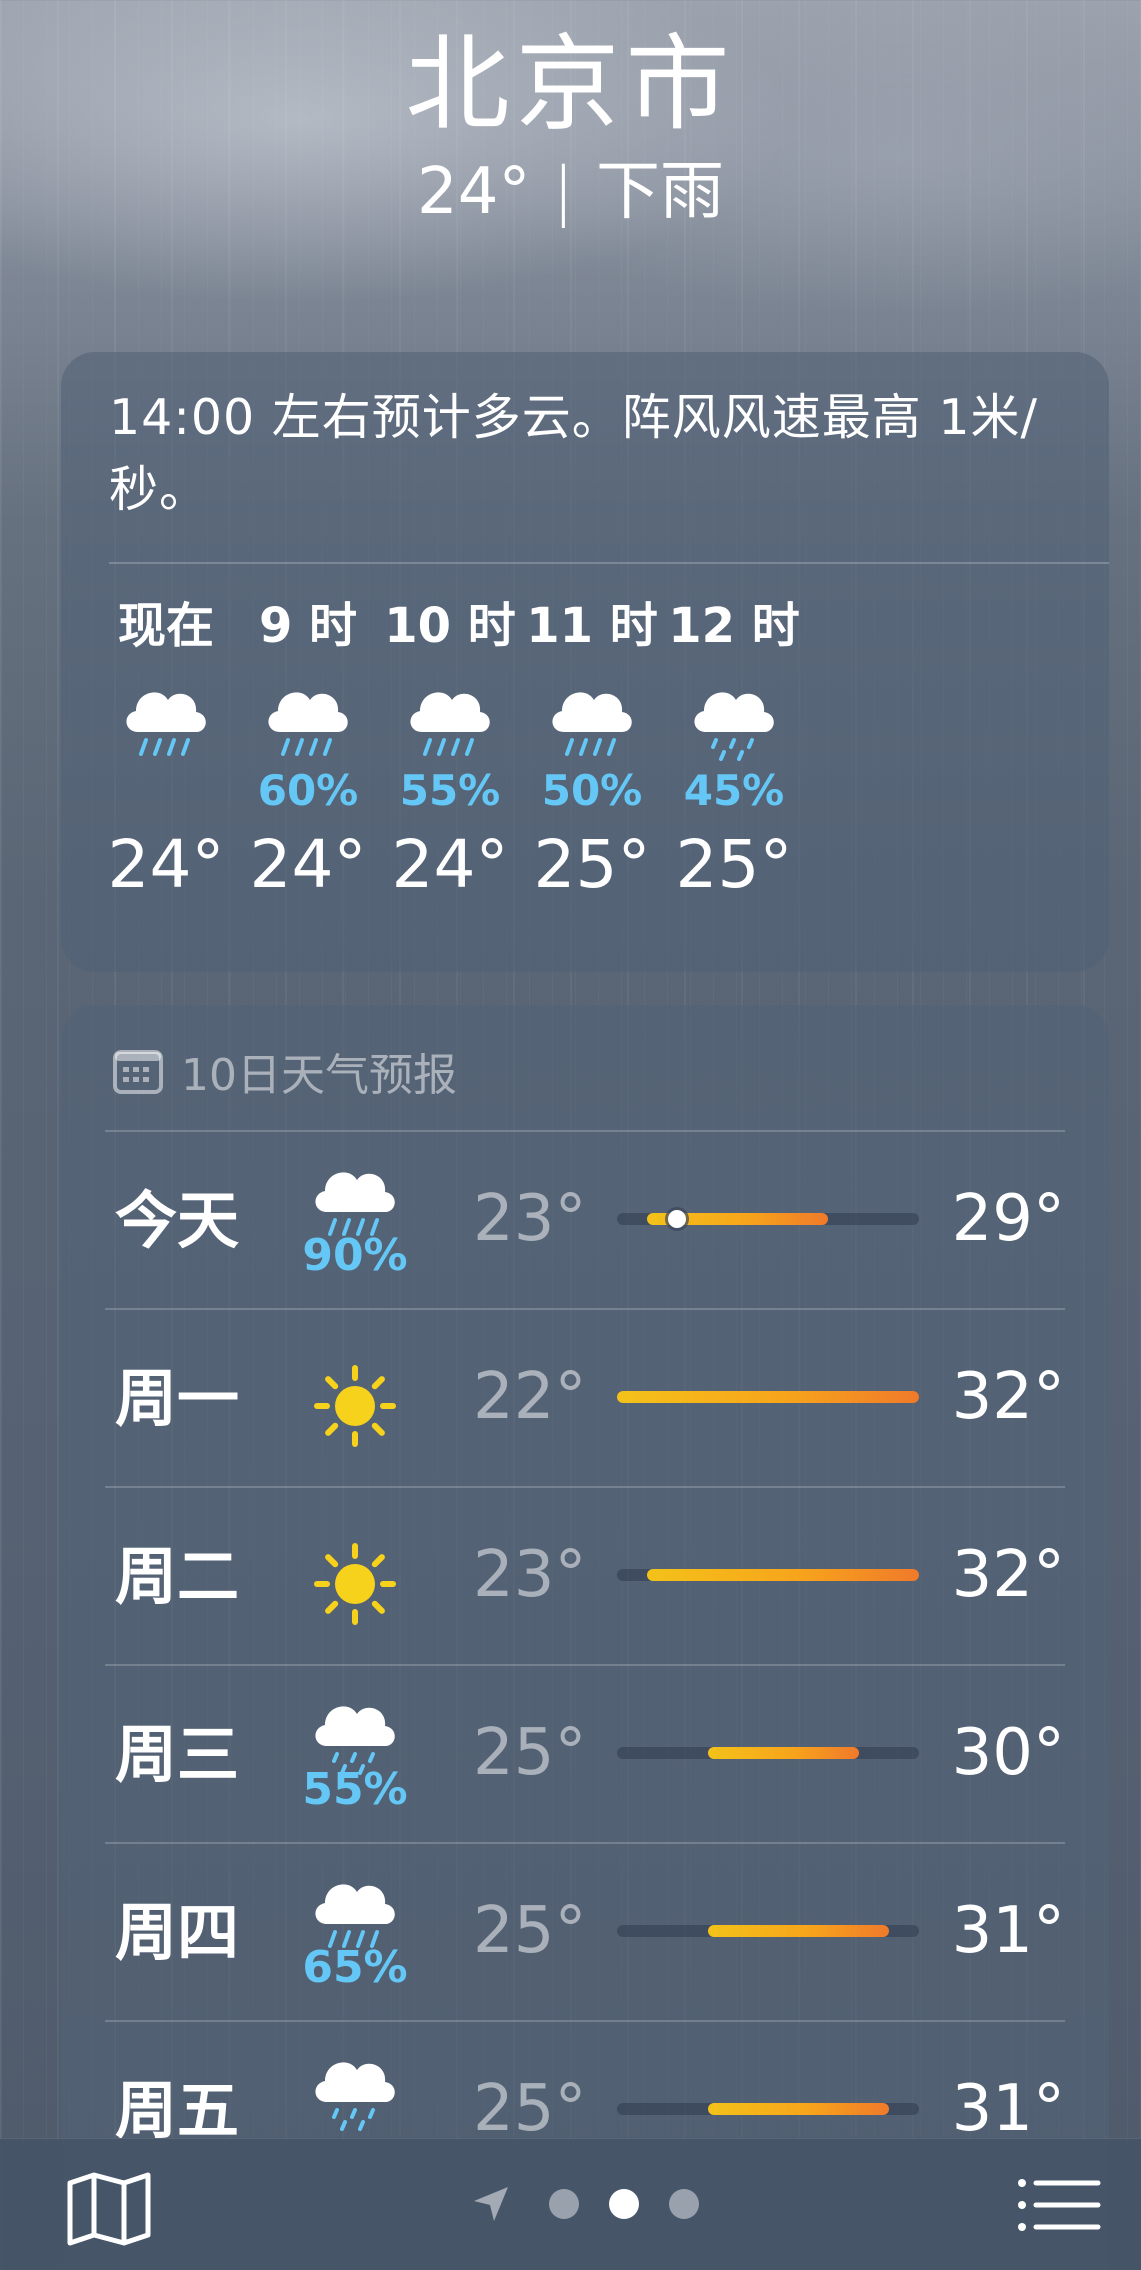 This screenshot has width=1141, height=2270. Describe the element at coordinates (491, 2204) in the screenshot. I see `location-arrow-icon` at that location.